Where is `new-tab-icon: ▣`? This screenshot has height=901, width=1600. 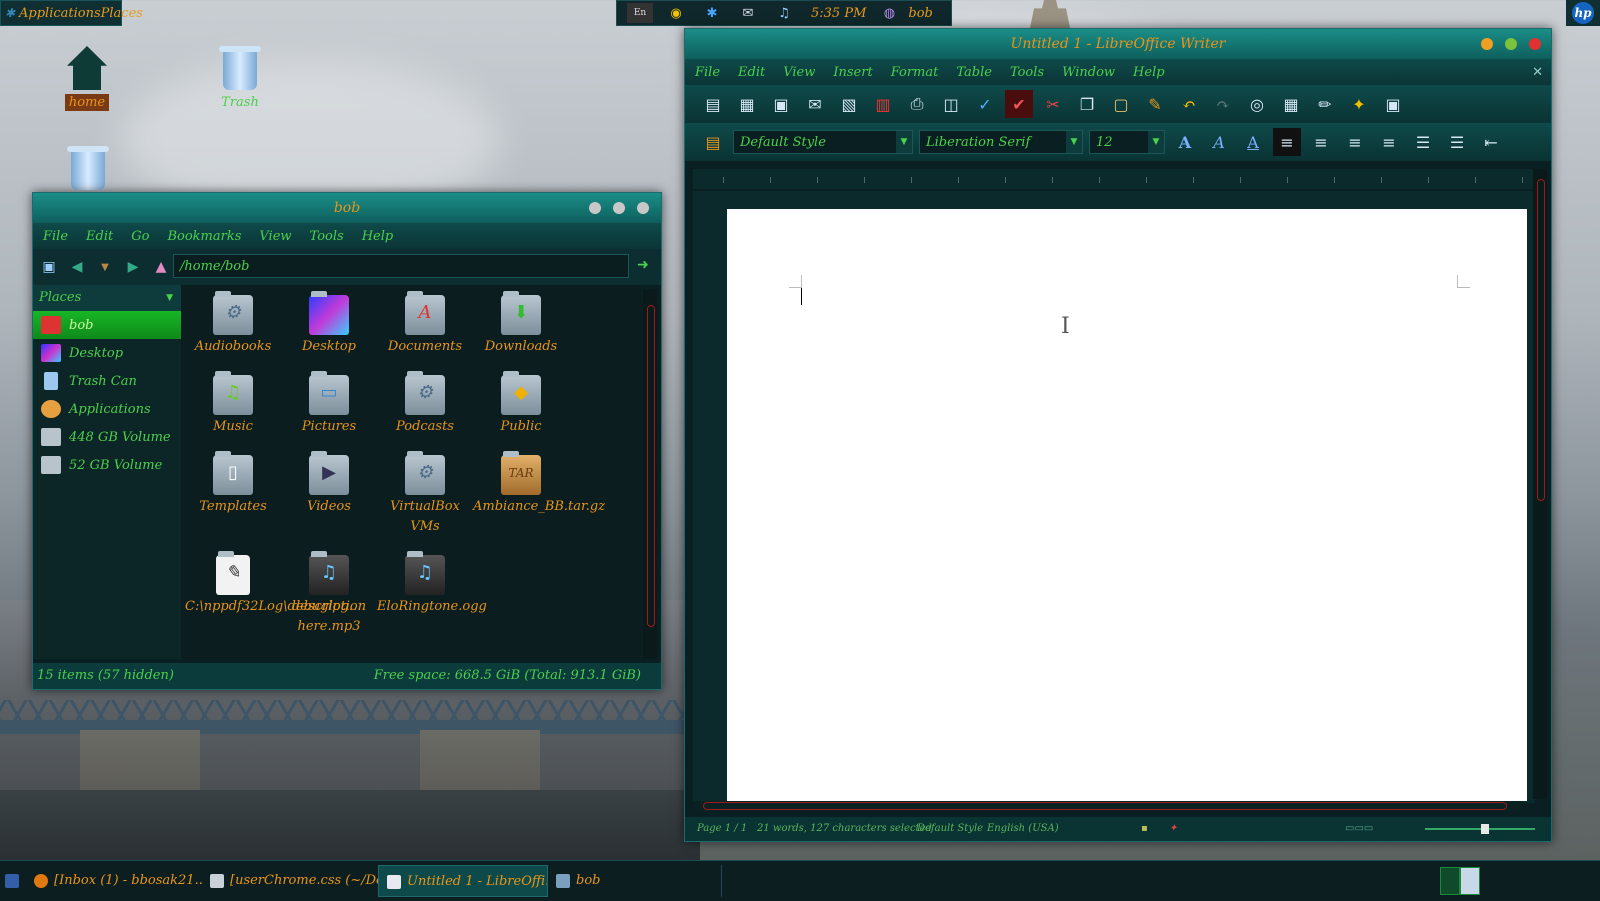 new-tab-icon: ▣ is located at coordinates (49, 267).